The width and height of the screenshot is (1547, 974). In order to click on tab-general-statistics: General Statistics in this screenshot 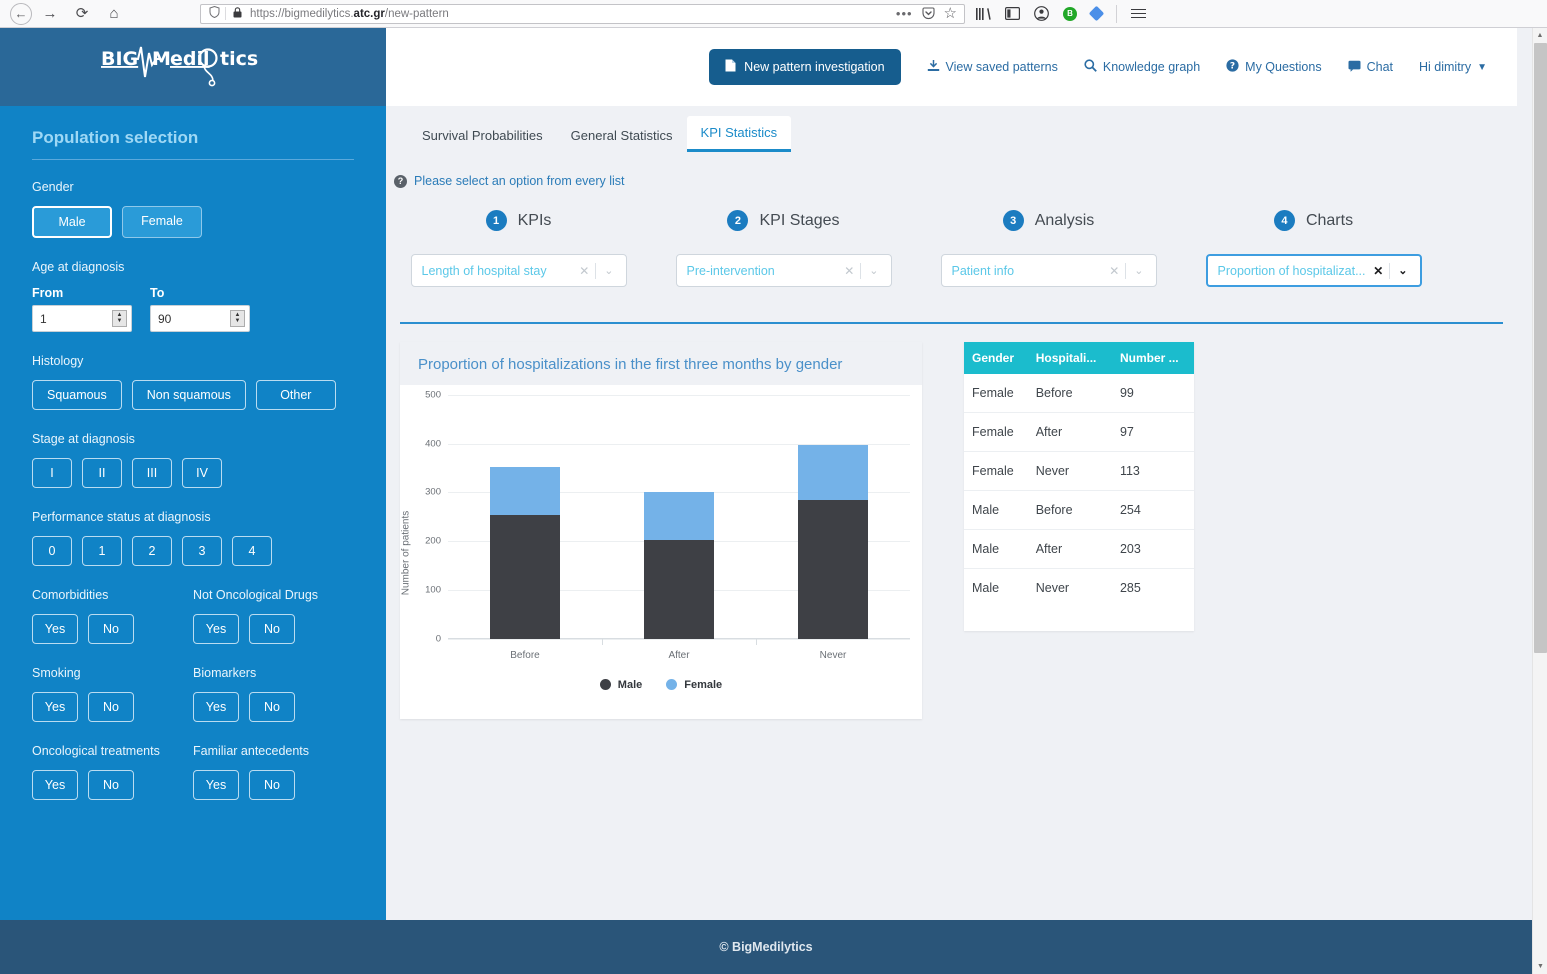, I will do `click(622, 135)`.